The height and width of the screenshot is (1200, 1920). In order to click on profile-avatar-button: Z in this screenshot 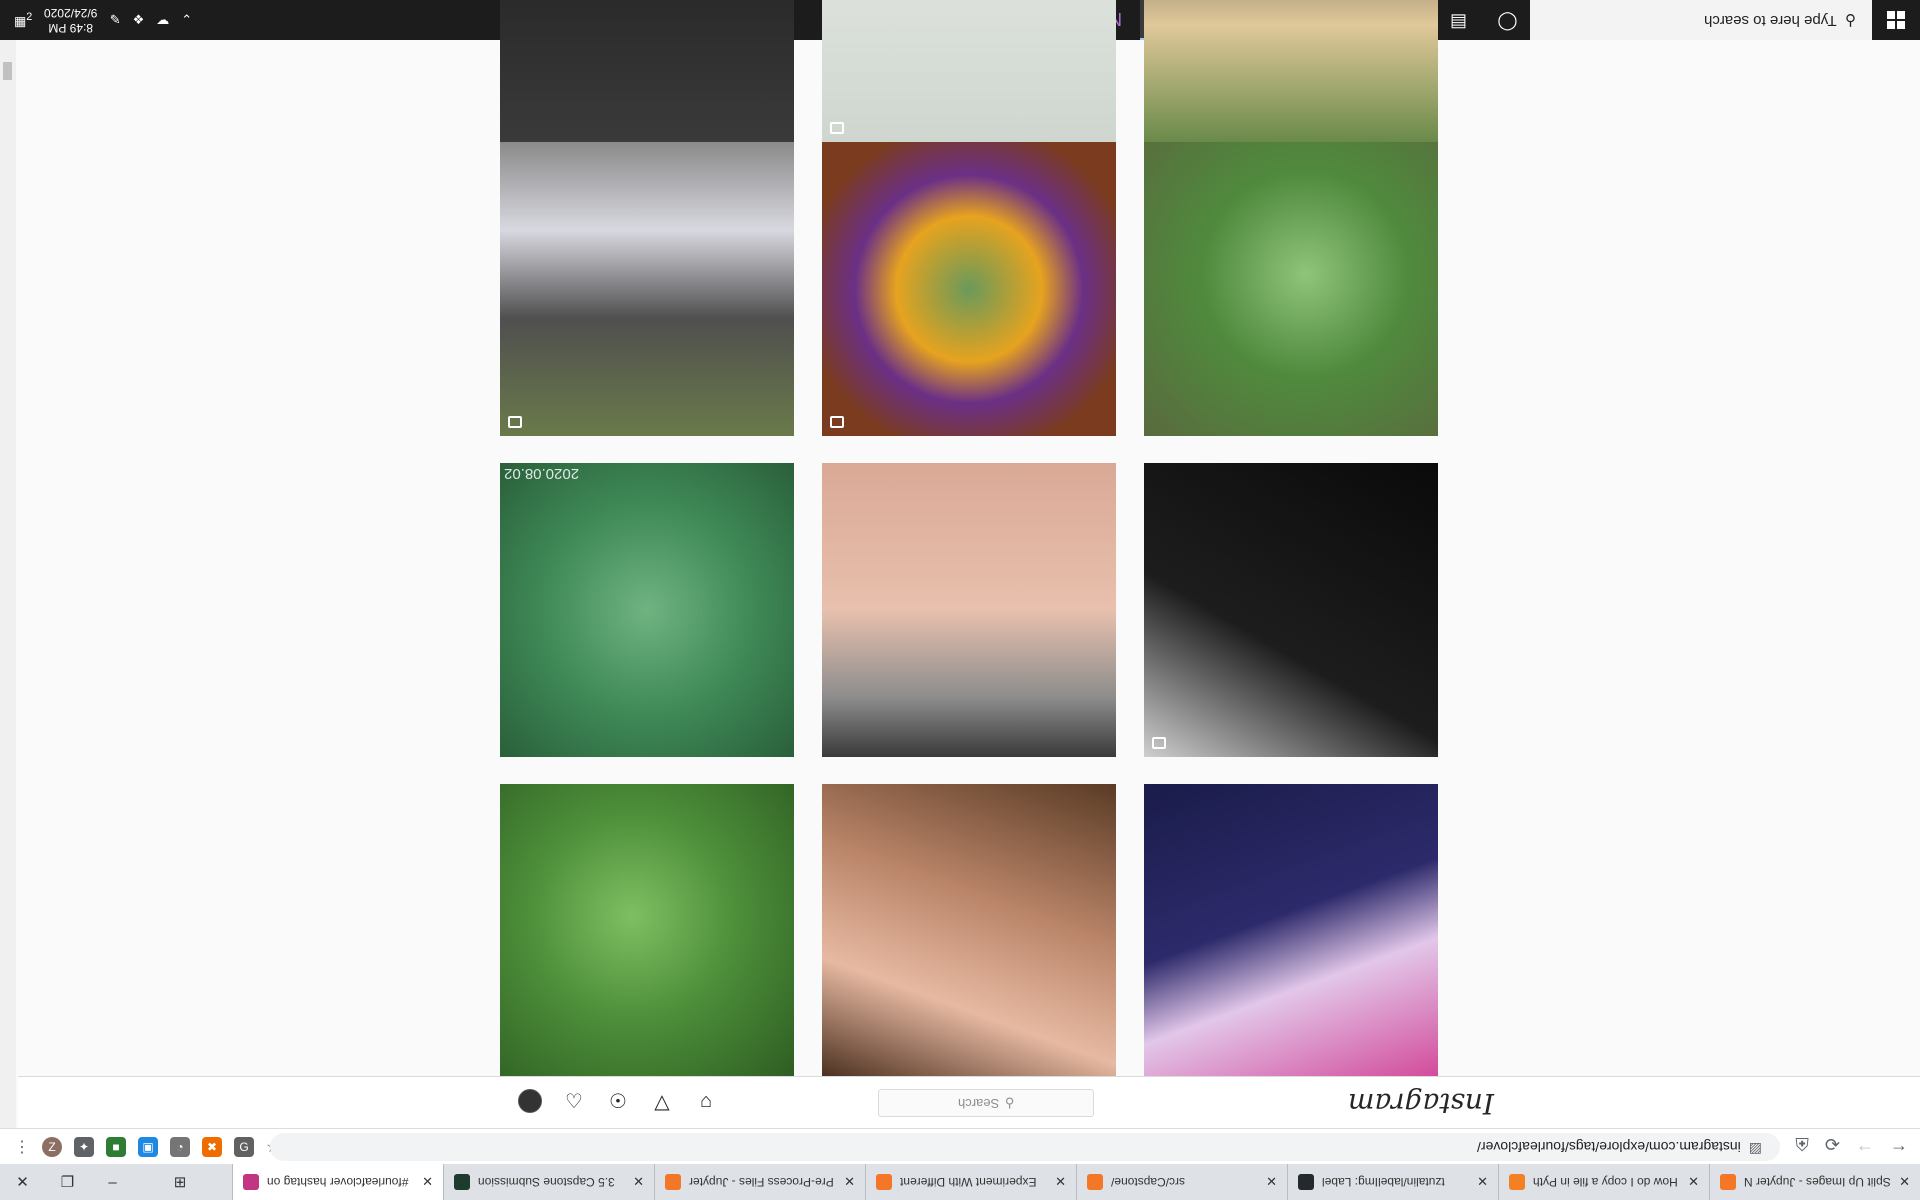, I will do `click(52, 1147)`.